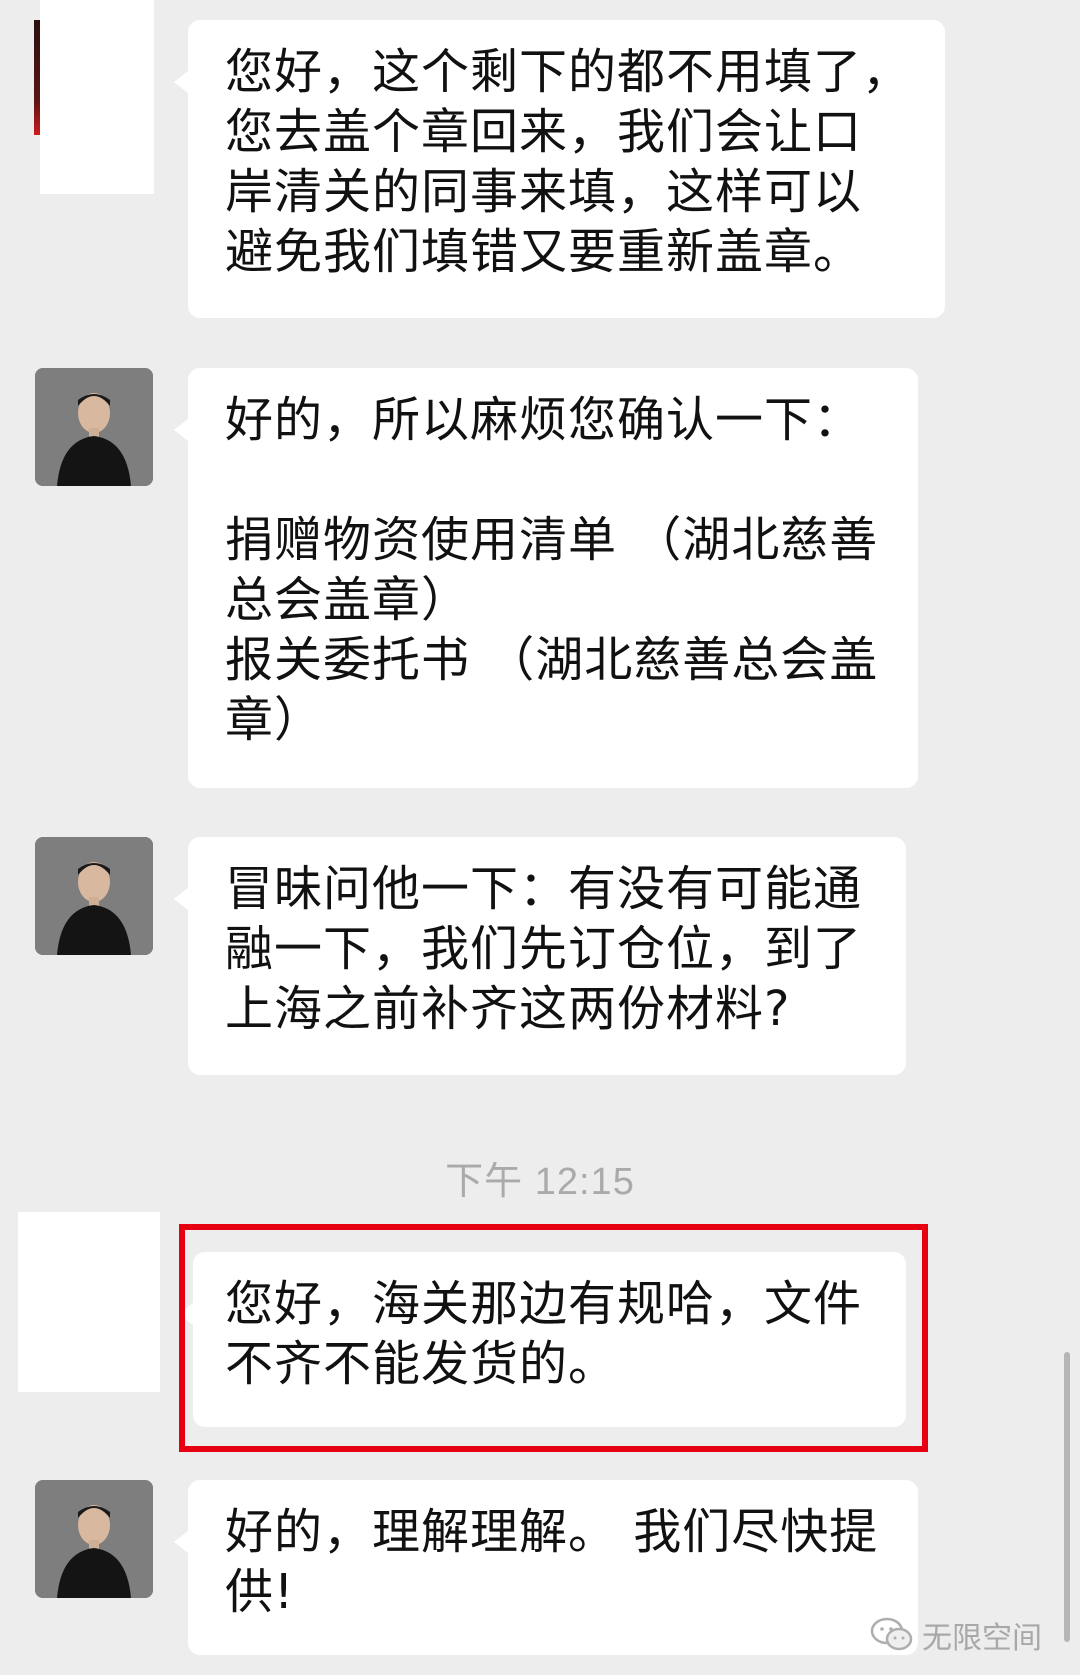 This screenshot has width=1080, height=1675. Describe the element at coordinates (37, 77) in the screenshot. I see `avatar-edge-decoration` at that location.